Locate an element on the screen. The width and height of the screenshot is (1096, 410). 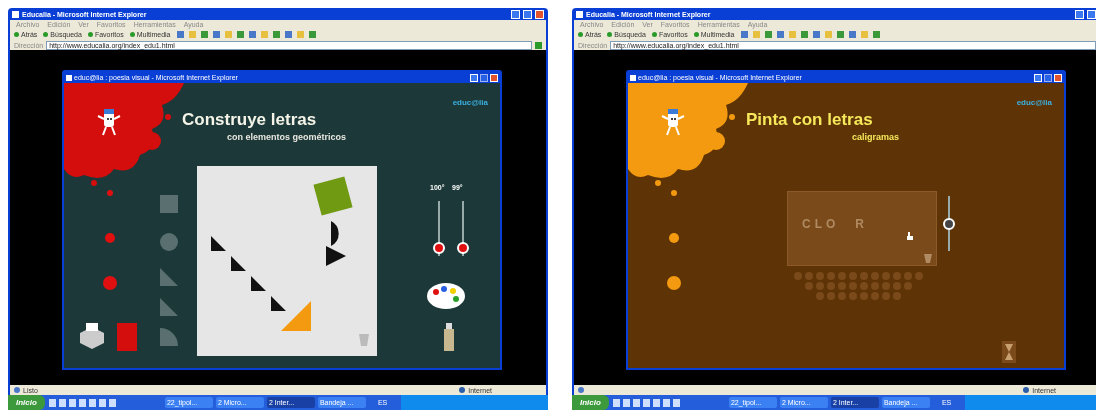
drawing-canvas: C L O R is located at coordinates (862, 228).